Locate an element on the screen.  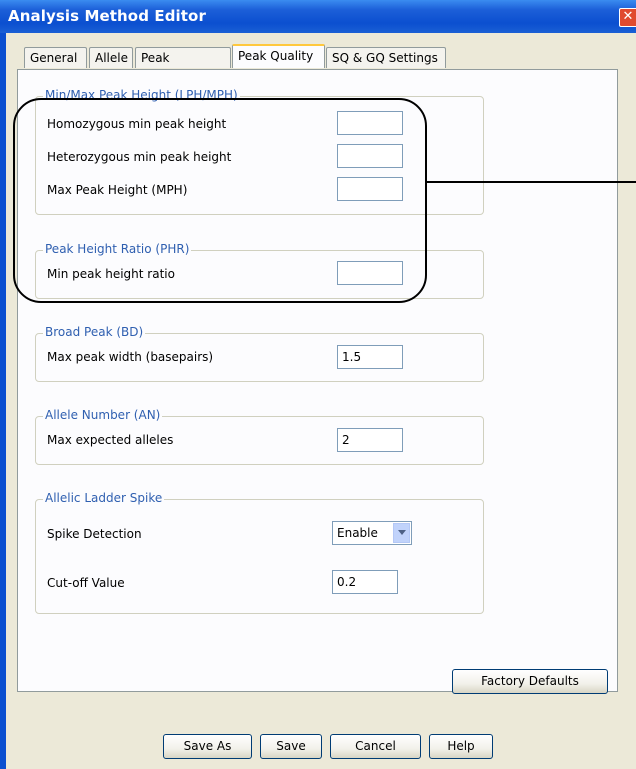
chevron-down-icon is located at coordinates (401, 533).